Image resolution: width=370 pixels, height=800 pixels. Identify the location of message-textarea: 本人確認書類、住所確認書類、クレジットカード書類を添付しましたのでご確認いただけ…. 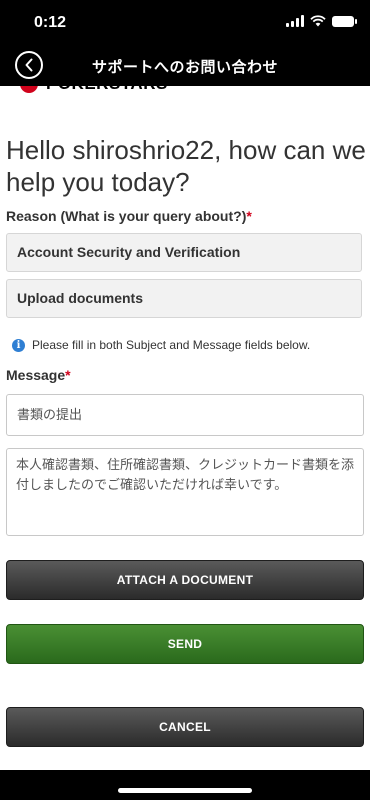
(185, 492).